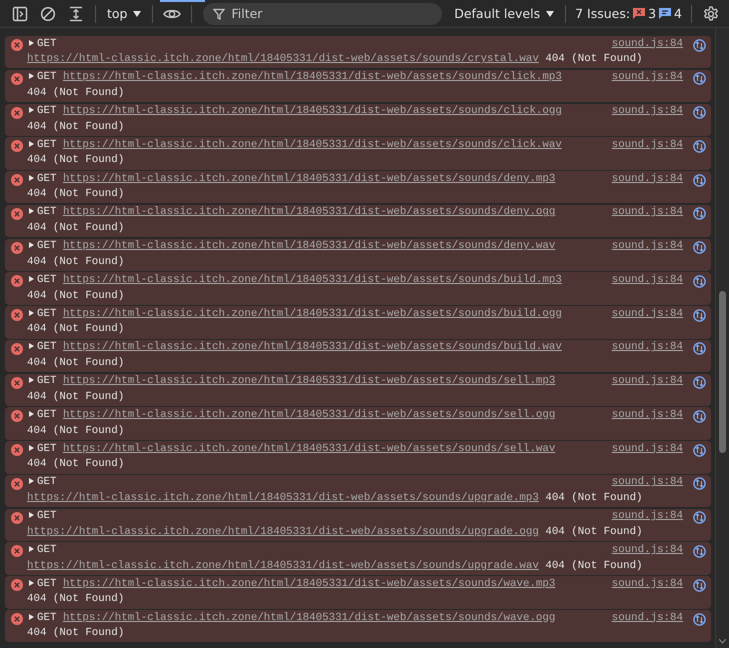 The width and height of the screenshot is (729, 648). Describe the element at coordinates (124, 13) in the screenshot. I see `context-dropdown: top` at that location.